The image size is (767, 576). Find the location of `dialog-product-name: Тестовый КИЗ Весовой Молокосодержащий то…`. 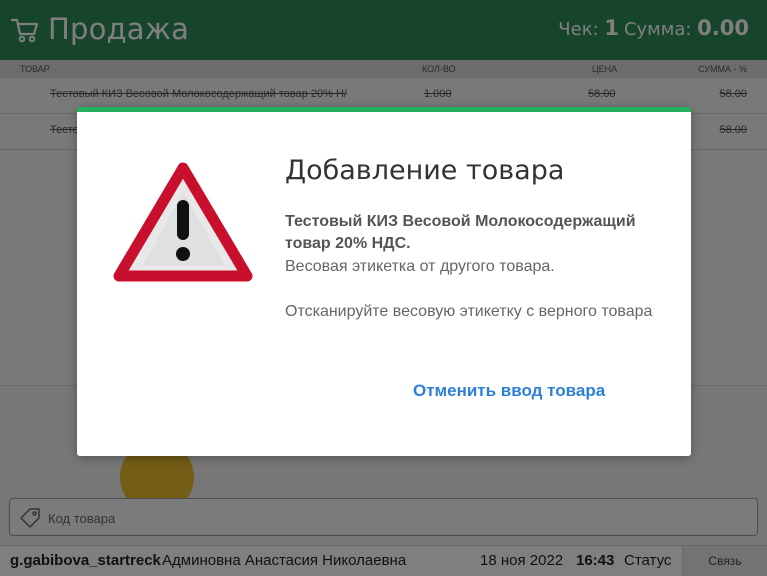

dialog-product-name: Тестовый КИЗ Весовой Молокосодержащий то… is located at coordinates (460, 232).